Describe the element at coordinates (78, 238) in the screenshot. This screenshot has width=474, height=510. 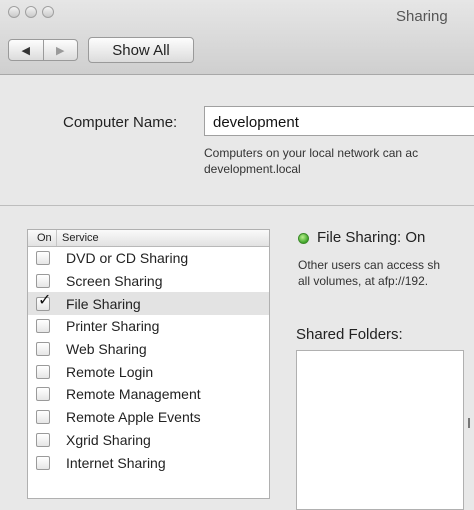
I see `column-header-service: Service` at that location.